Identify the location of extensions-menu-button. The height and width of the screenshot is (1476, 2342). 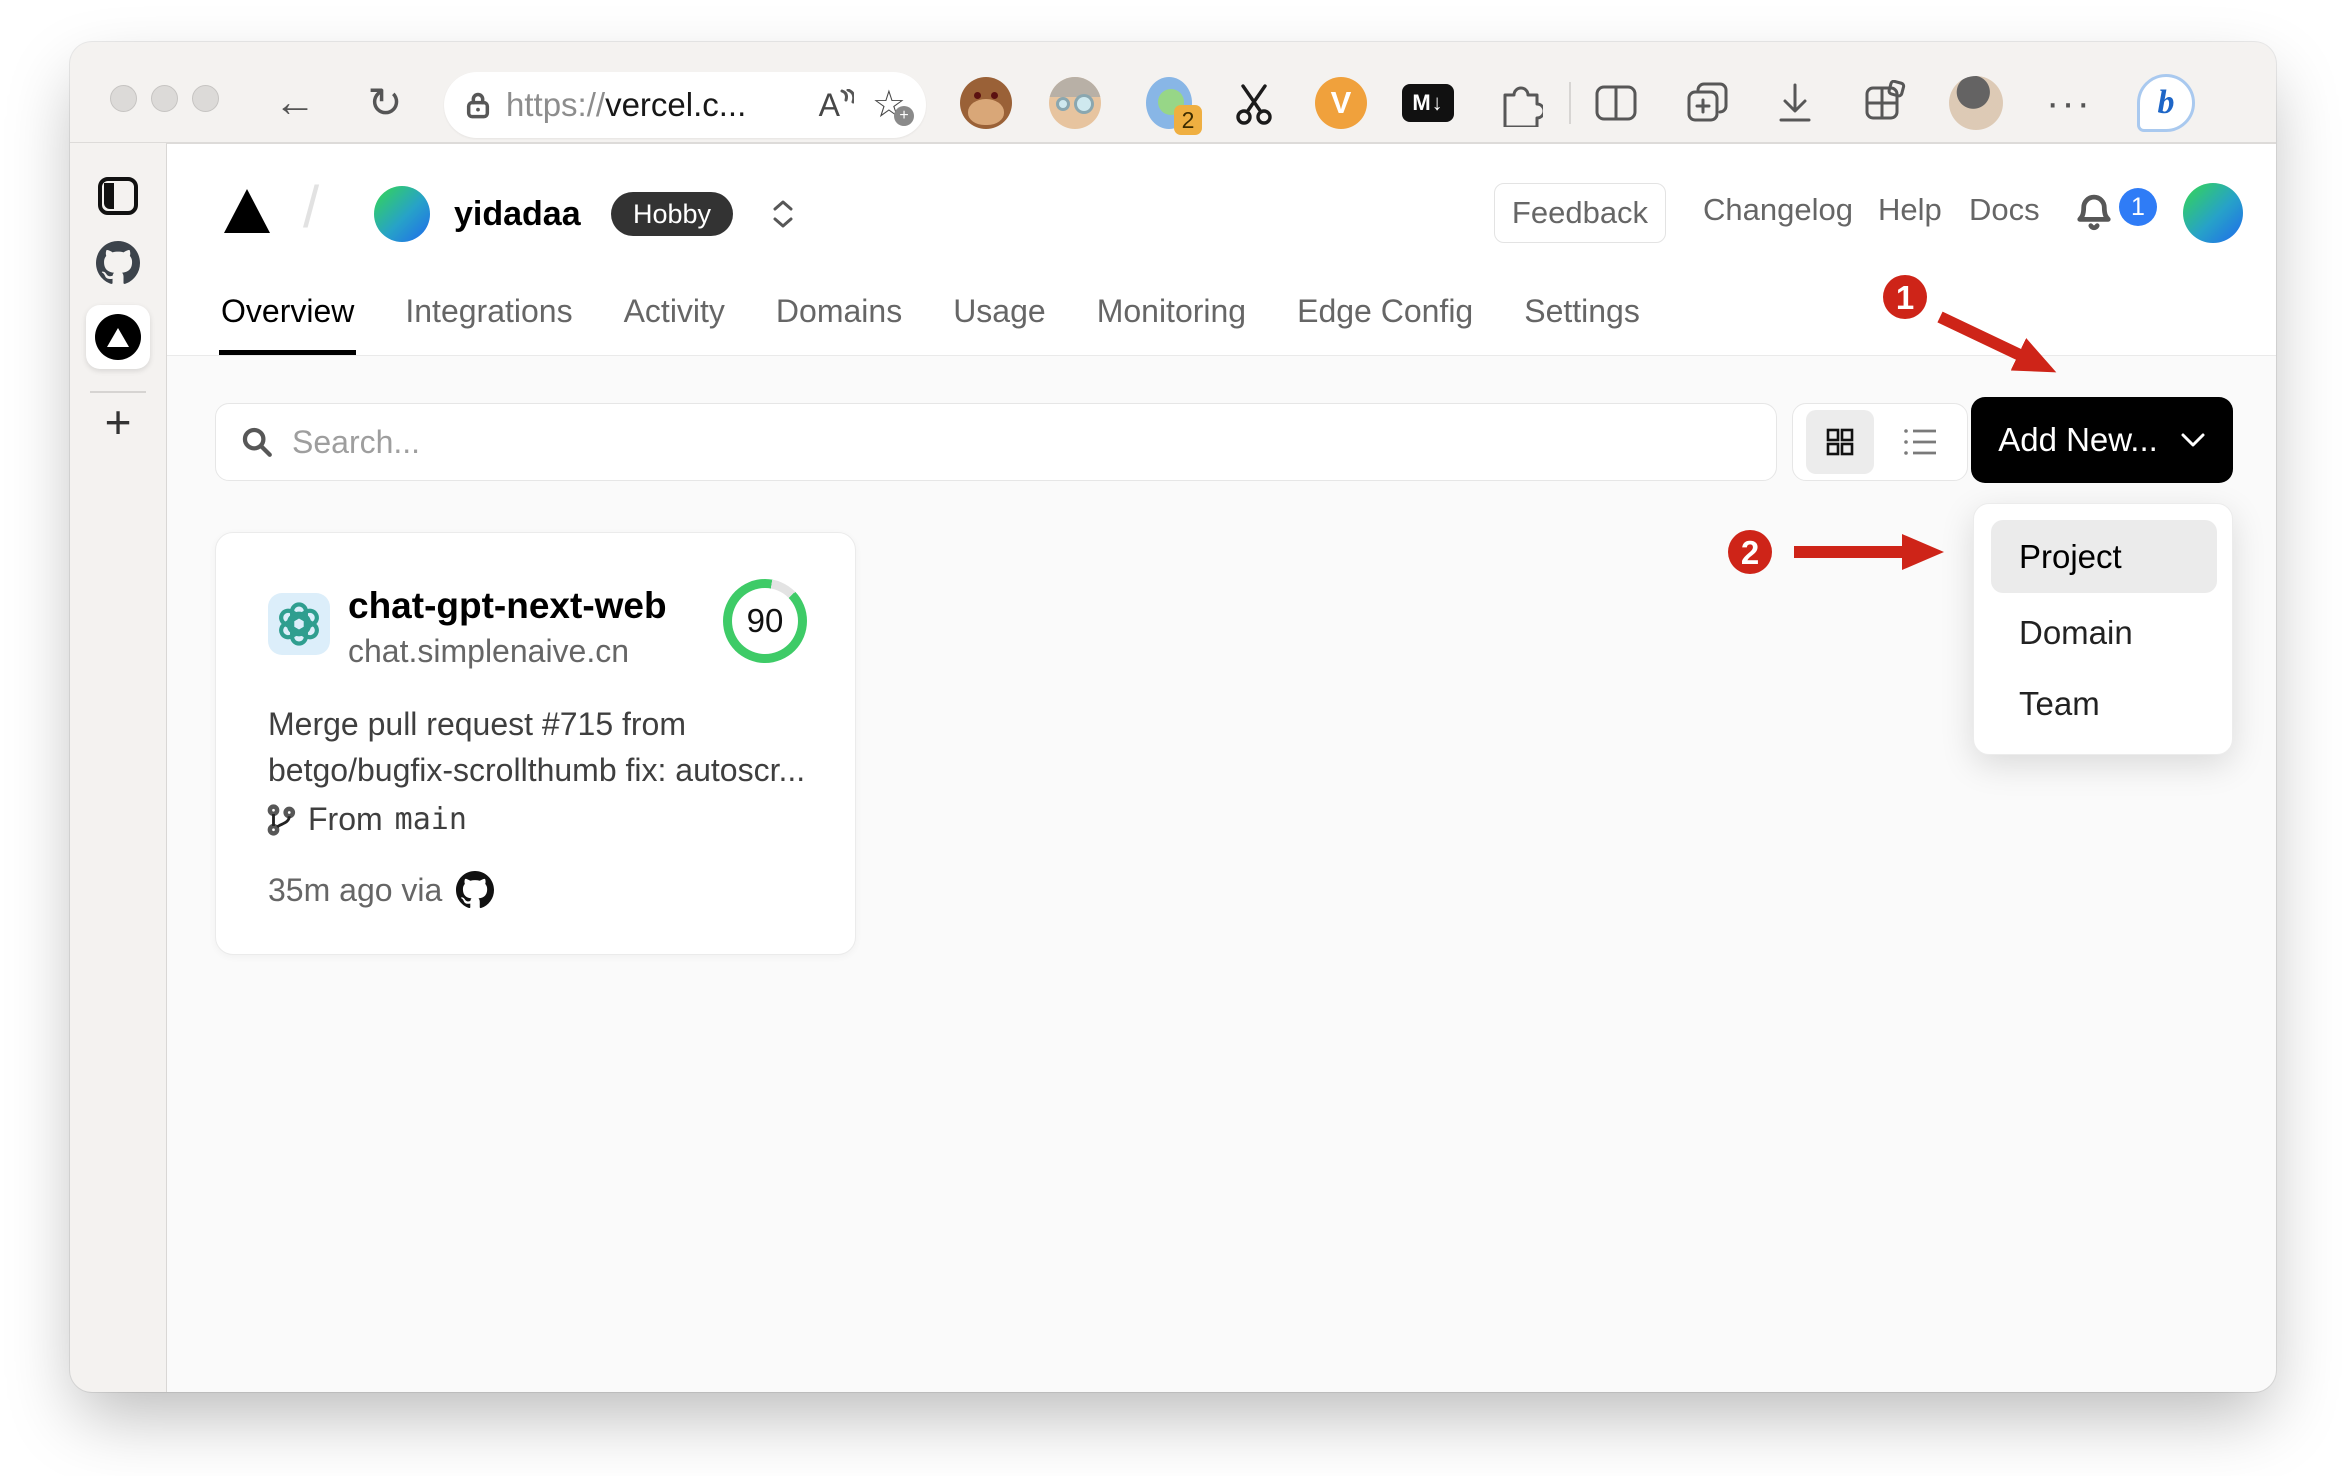
(1519, 103).